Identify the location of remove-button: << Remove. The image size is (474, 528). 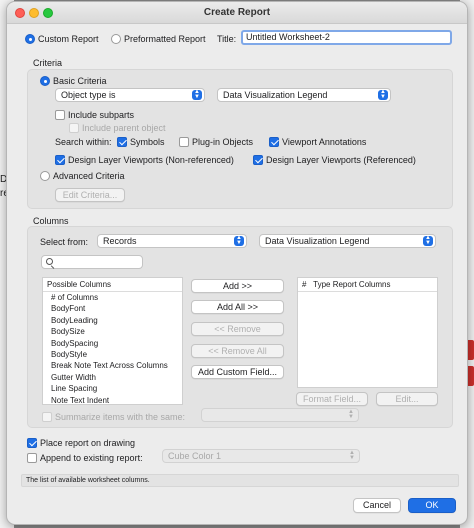
(237, 329).